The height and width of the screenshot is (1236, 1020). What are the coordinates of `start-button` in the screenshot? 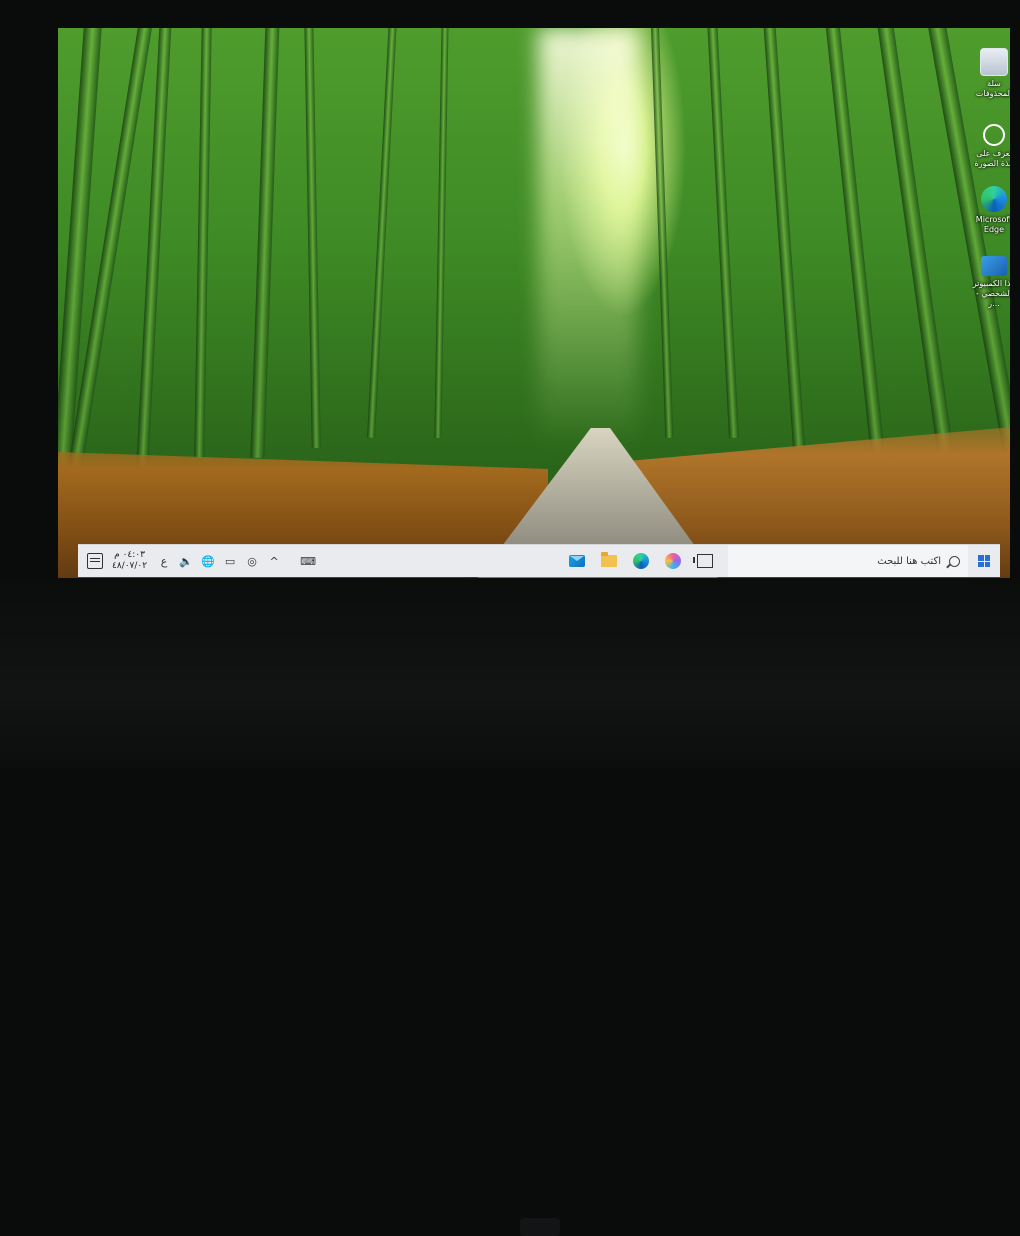 It's located at (984, 561).